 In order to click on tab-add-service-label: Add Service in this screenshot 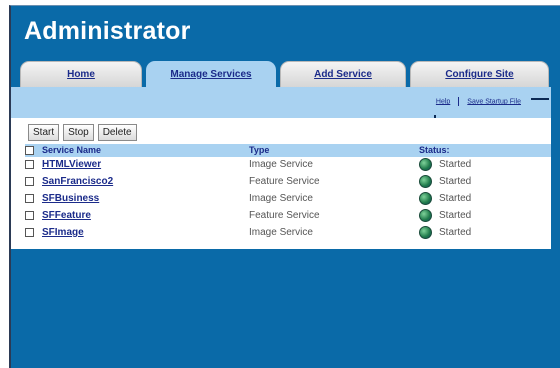, I will do `click(343, 74)`.